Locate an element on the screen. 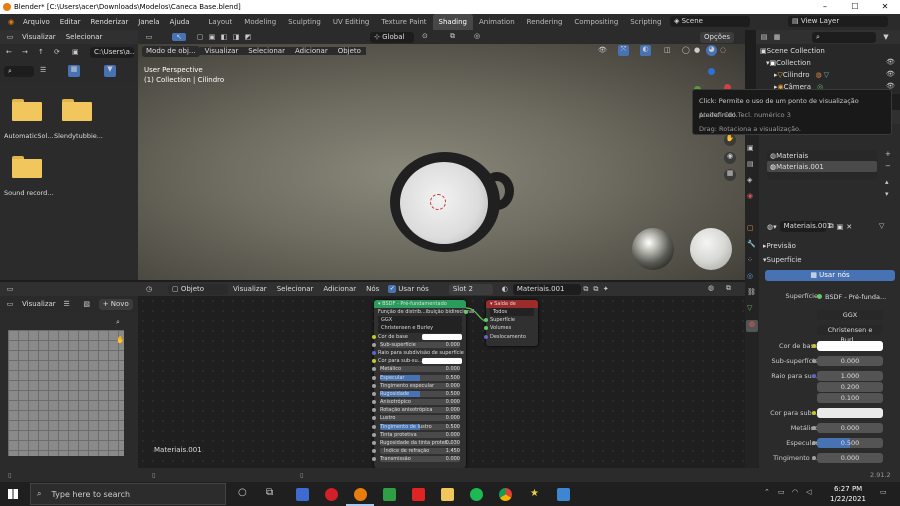  shading-material-icon: ◕ is located at coordinates (711, 50).